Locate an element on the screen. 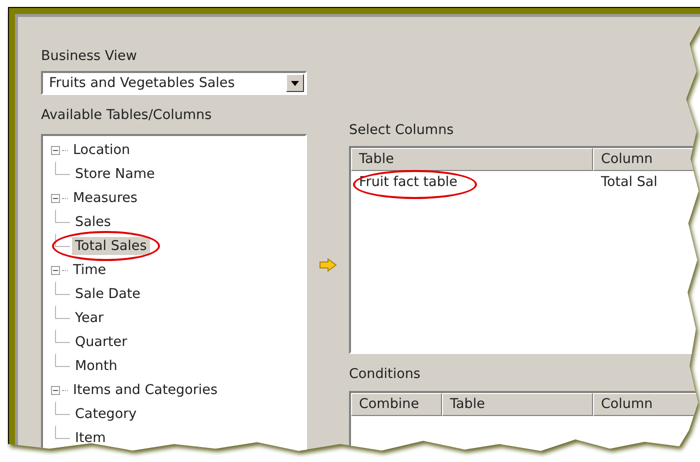 The height and width of the screenshot is (462, 700). tree-group-item: Location is located at coordinates (102, 150).